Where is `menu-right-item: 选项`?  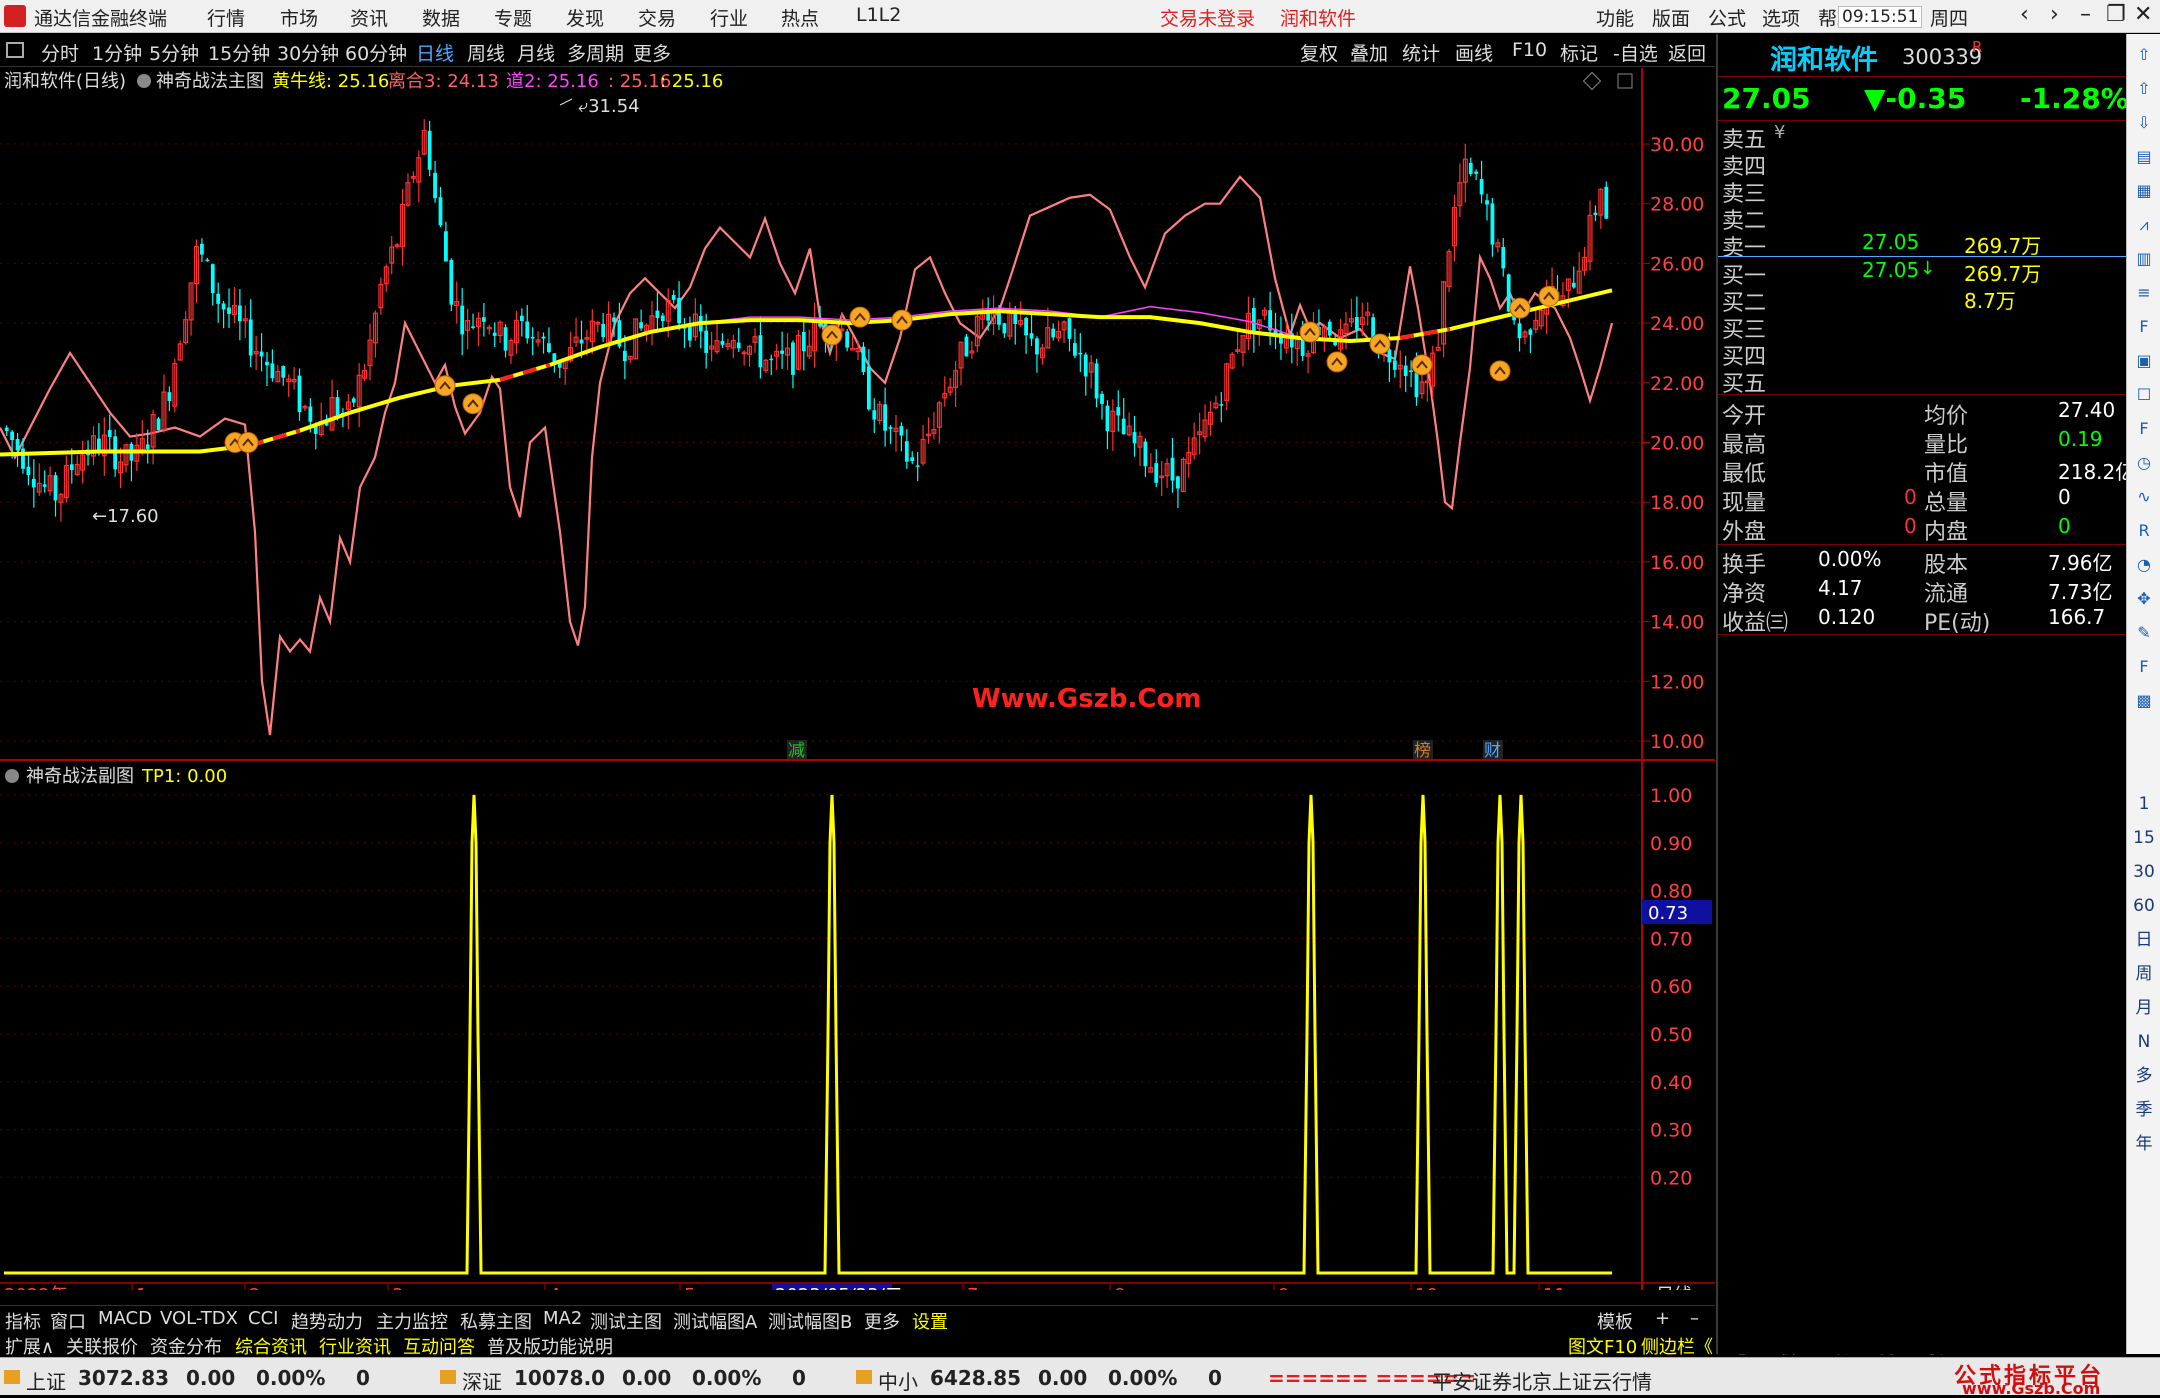 menu-right-item: 选项 is located at coordinates (1781, 17).